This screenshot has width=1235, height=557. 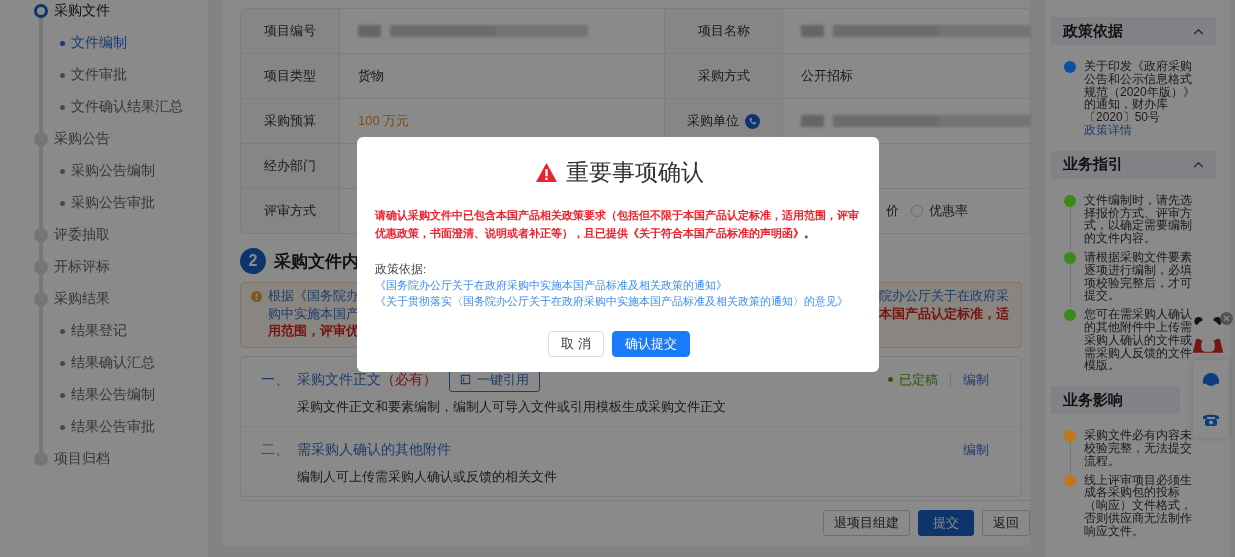 What do you see at coordinates (427, 476) in the screenshot?
I see `document-description: 编制人可上传需采购人确认或反馈的相关文件` at bounding box center [427, 476].